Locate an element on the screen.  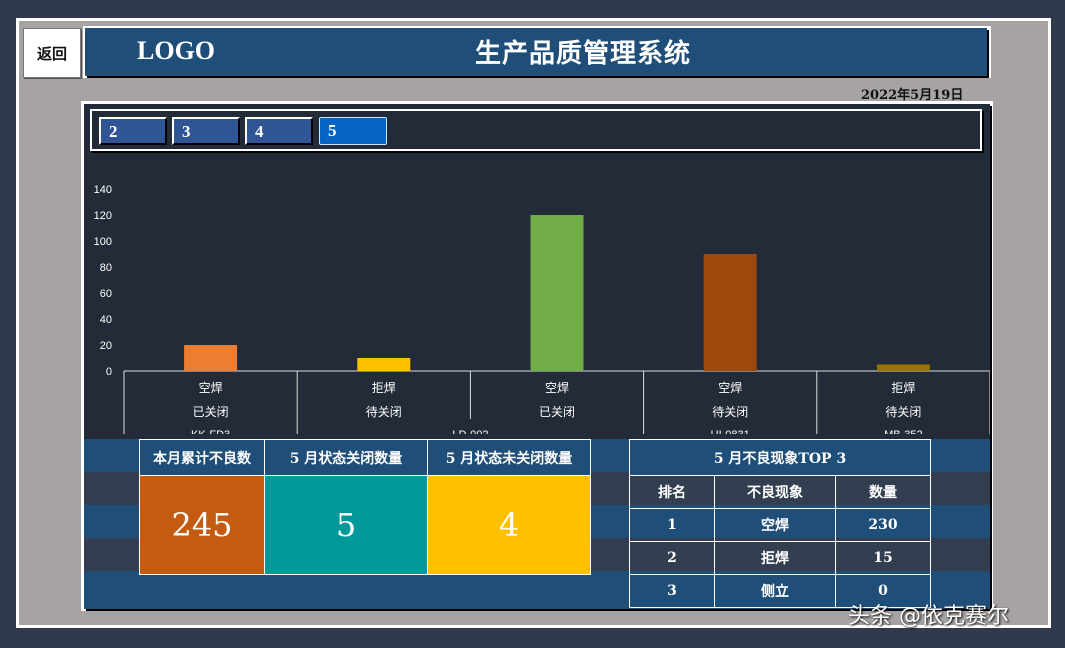
top3-count: 15 is located at coordinates (883, 558).